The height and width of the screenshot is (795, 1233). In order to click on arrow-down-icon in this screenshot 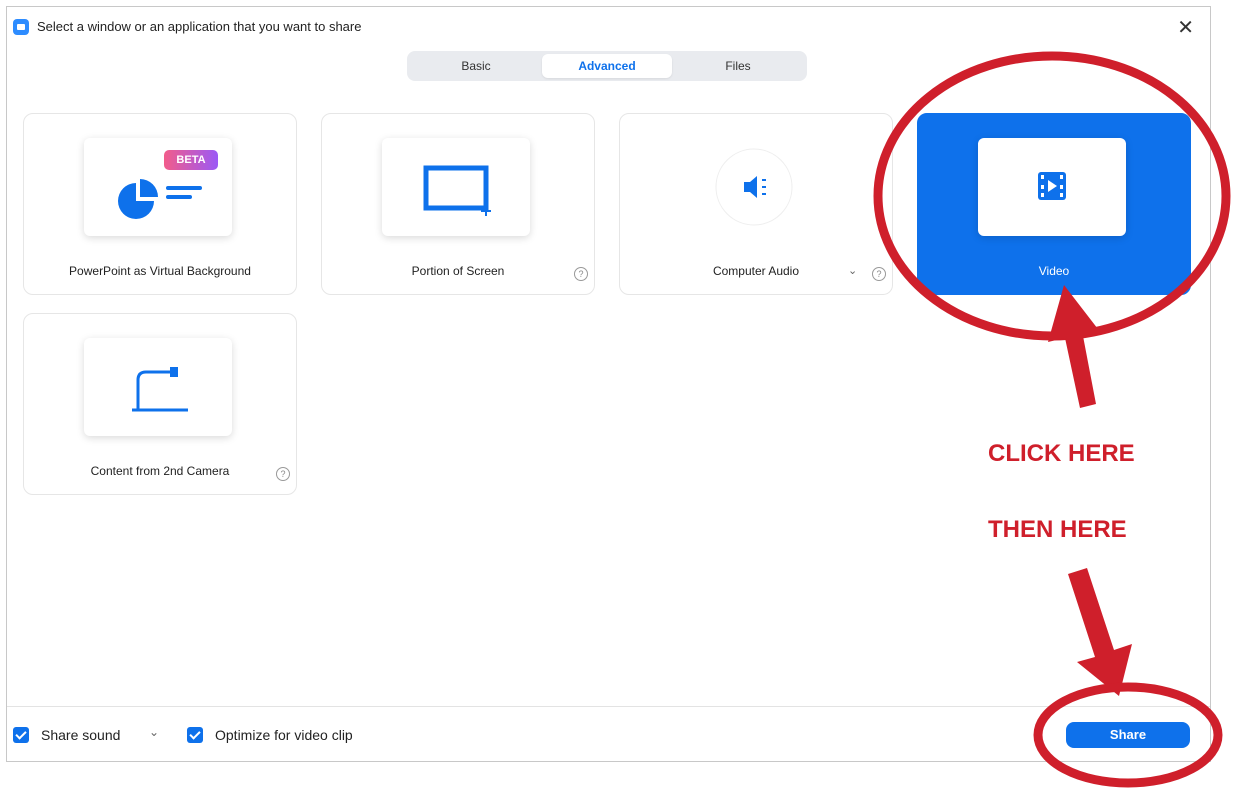, I will do `click(1100, 632)`.